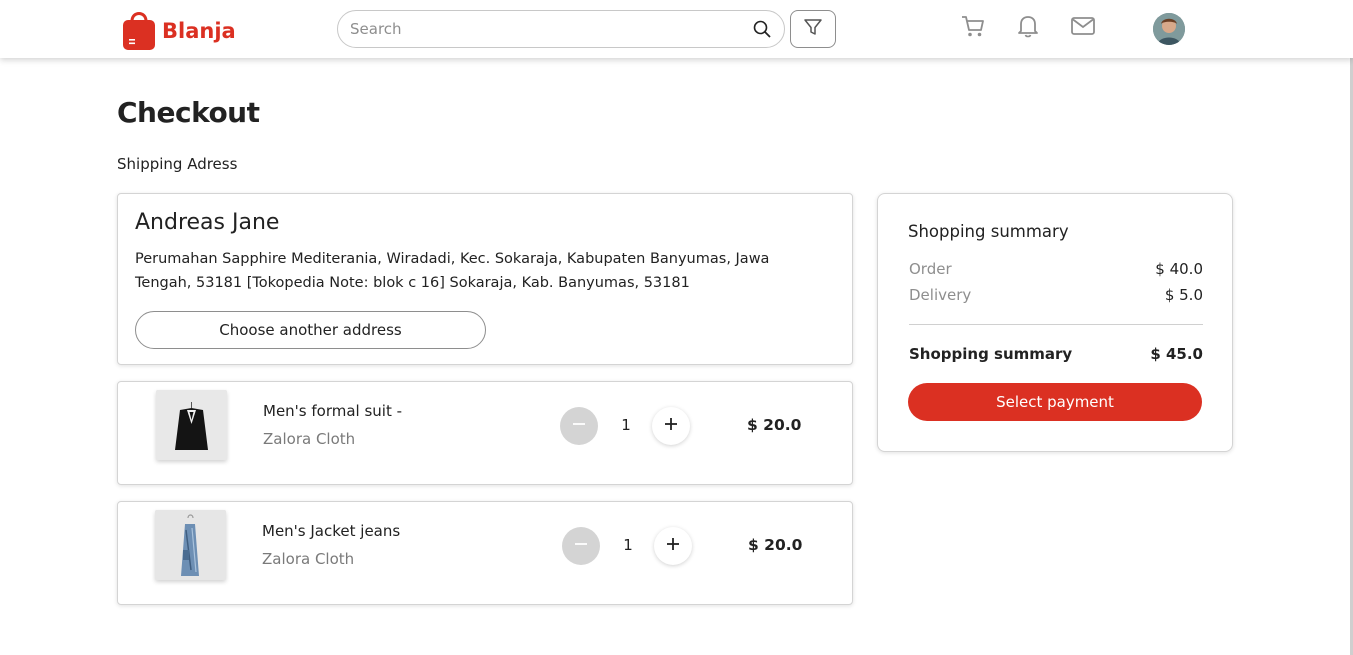 The image size is (1353, 655). What do you see at coordinates (973, 26) in the screenshot?
I see `cart-icon` at bounding box center [973, 26].